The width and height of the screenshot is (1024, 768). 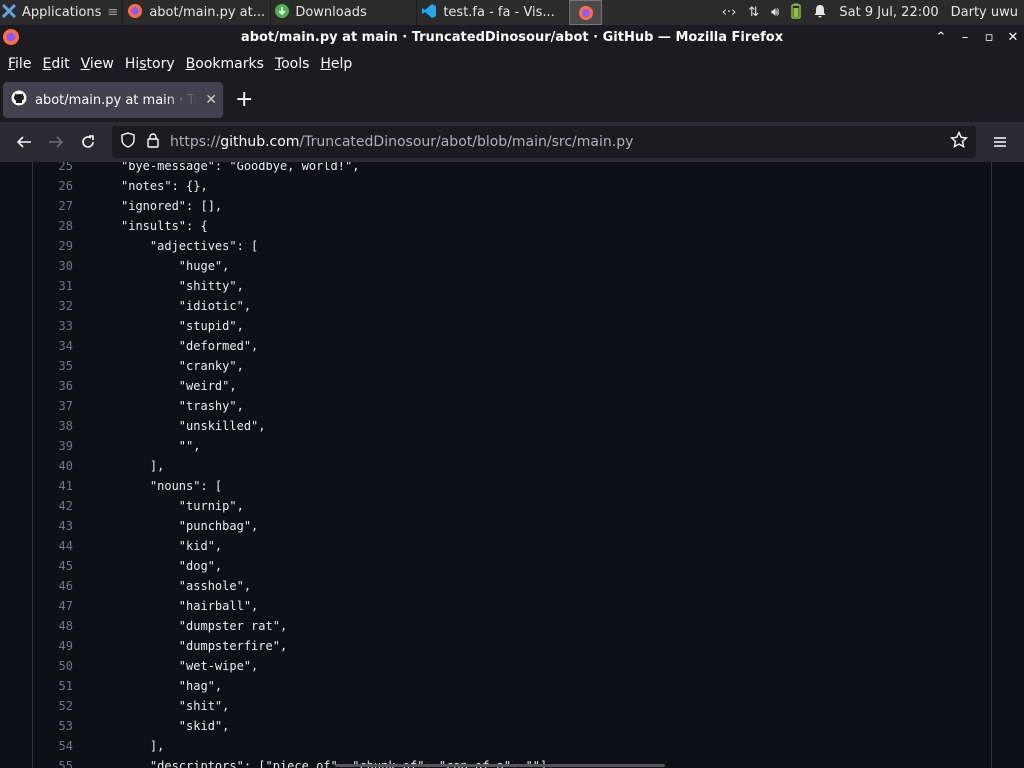 What do you see at coordinates (175, 706) in the screenshot?
I see `code-text: "shit",` at bounding box center [175, 706].